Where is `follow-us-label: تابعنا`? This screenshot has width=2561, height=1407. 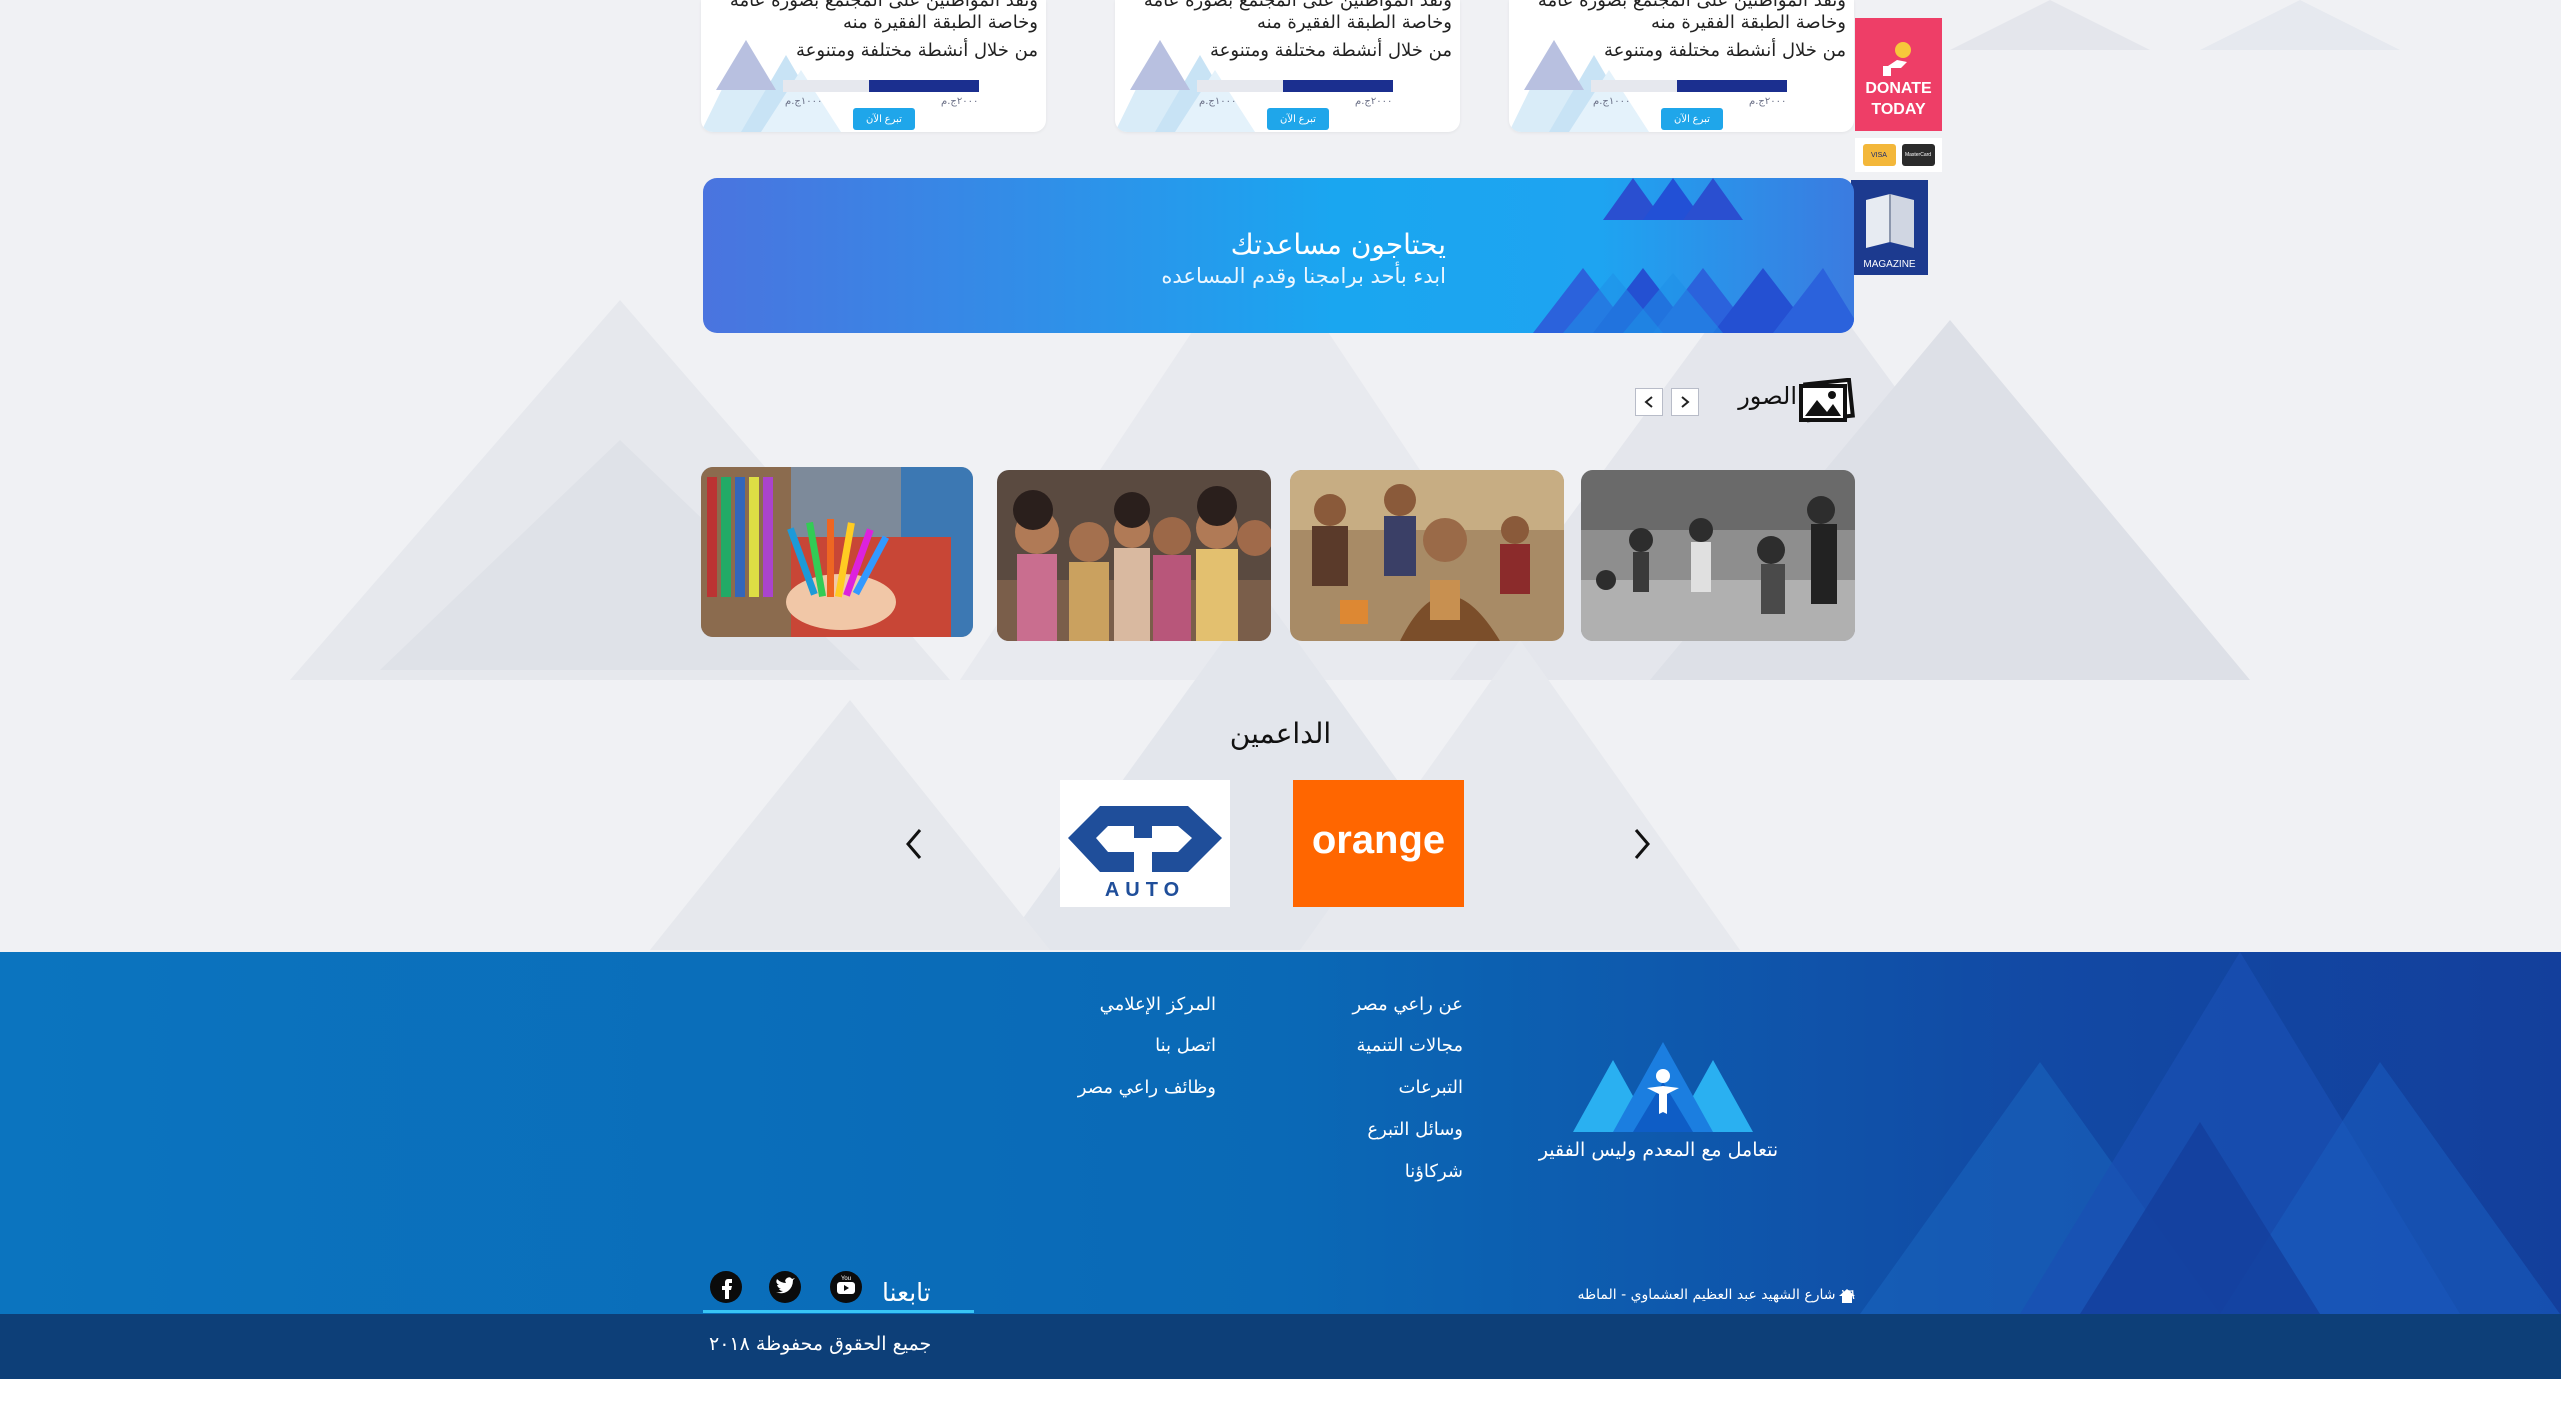
follow-us-label: تابعنا is located at coordinates (906, 1292).